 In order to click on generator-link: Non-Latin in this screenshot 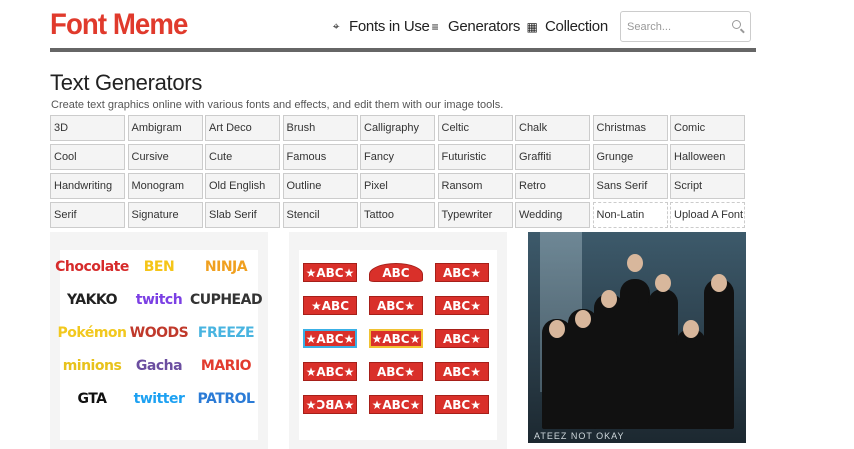, I will do `click(630, 215)`.